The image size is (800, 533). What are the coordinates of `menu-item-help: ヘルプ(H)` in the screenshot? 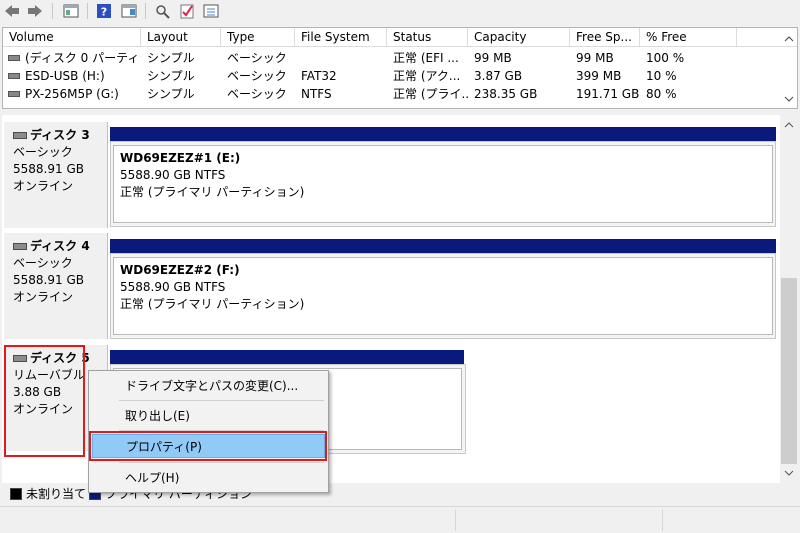 It's located at (208, 478).